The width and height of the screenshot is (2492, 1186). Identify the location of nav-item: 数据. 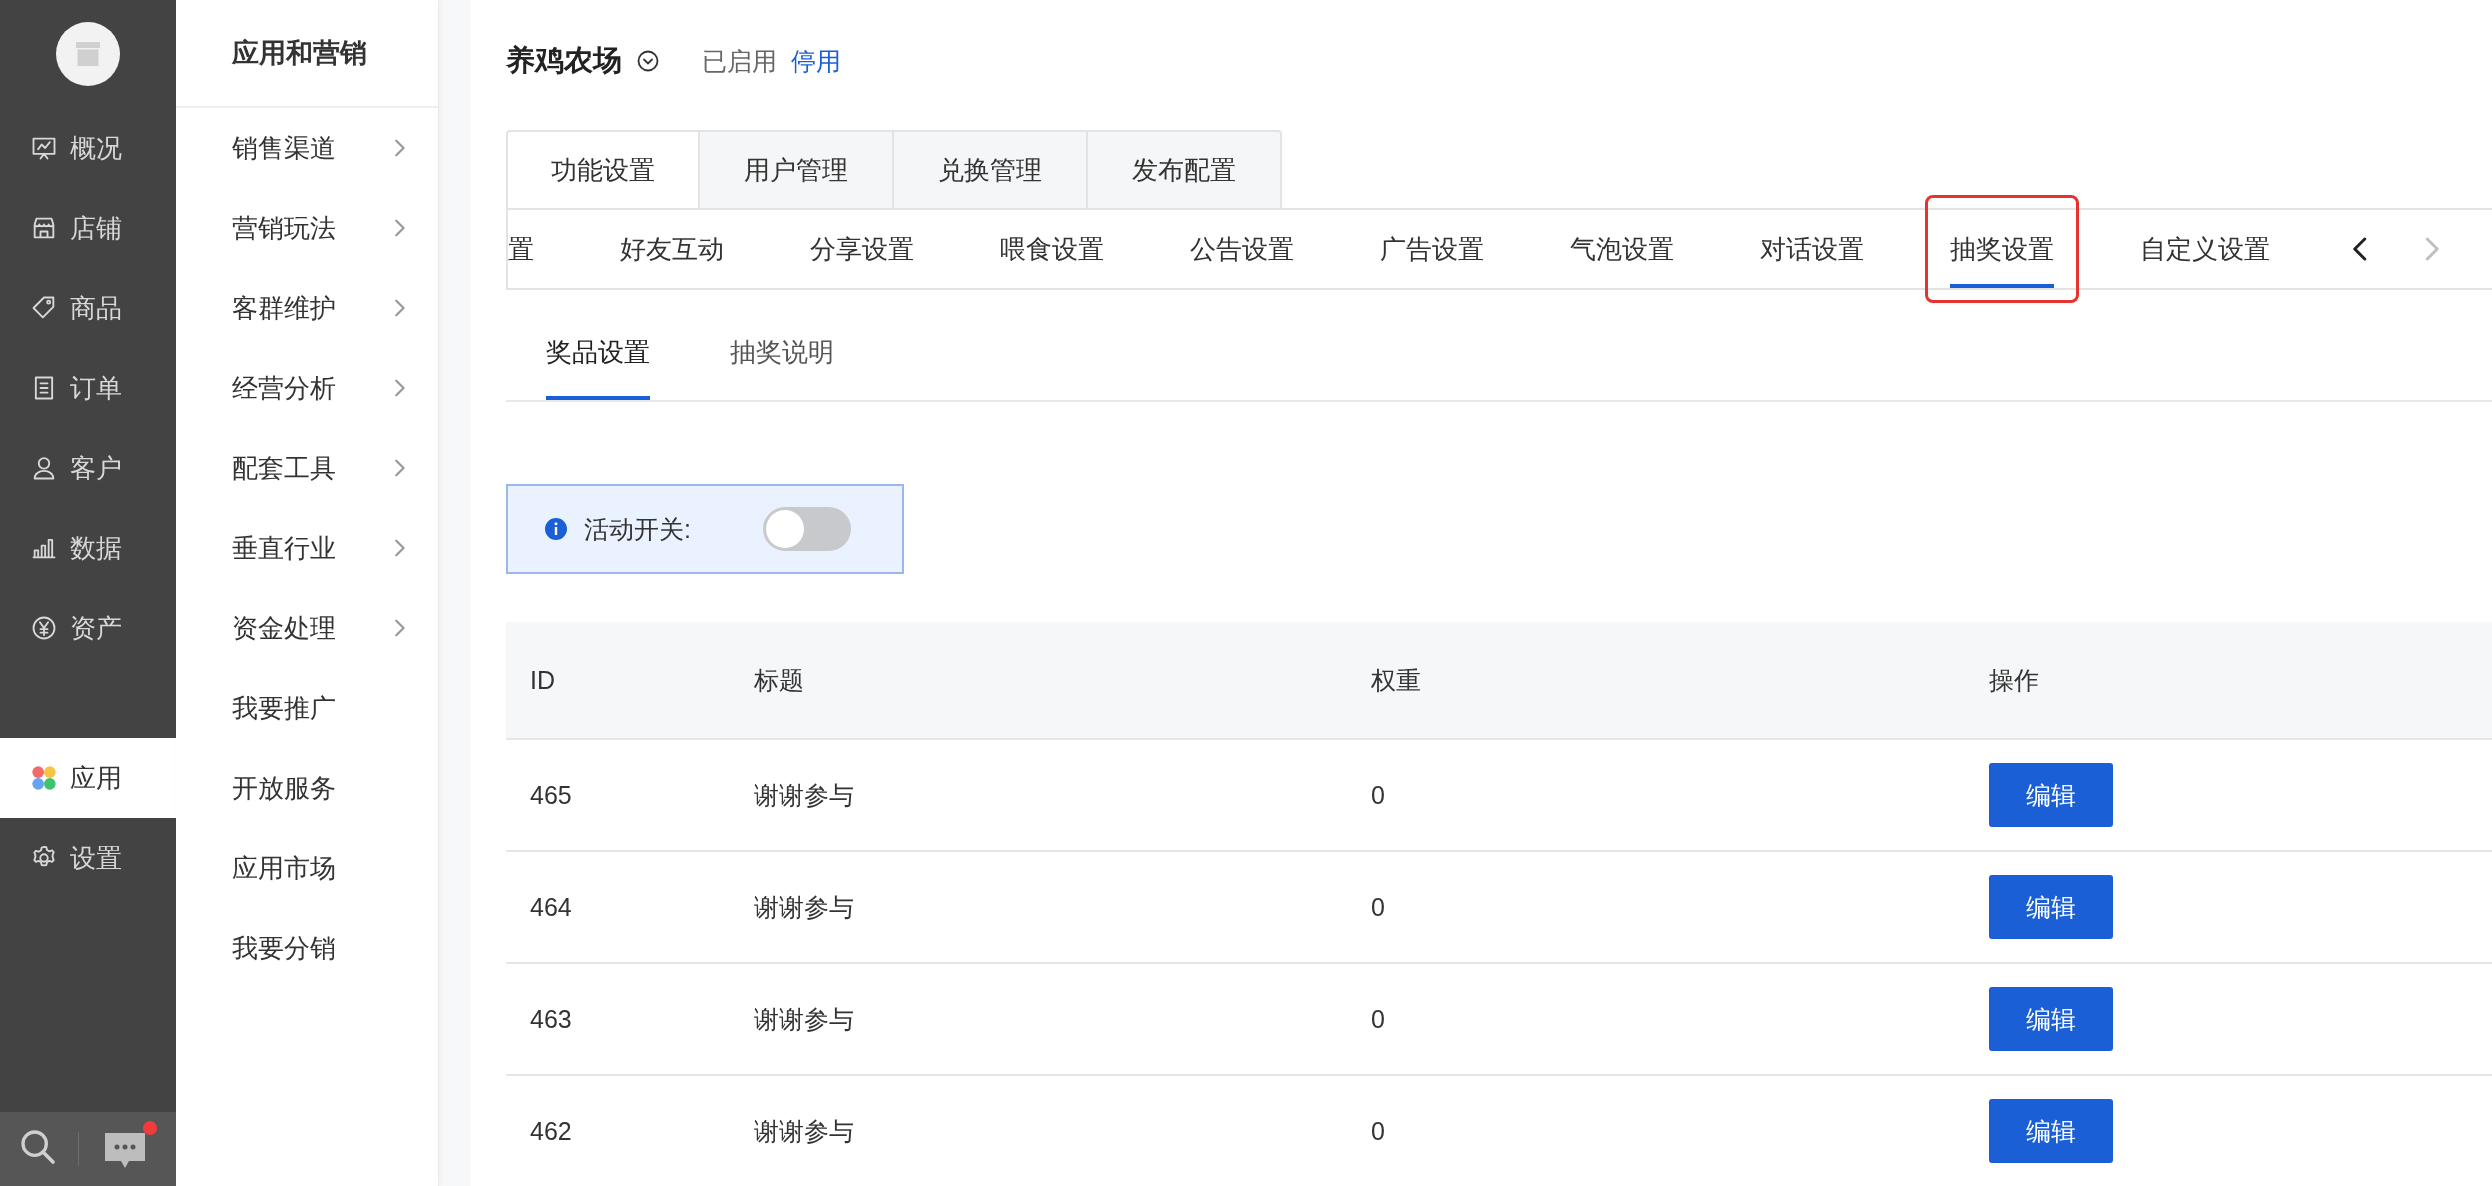
(88, 548).